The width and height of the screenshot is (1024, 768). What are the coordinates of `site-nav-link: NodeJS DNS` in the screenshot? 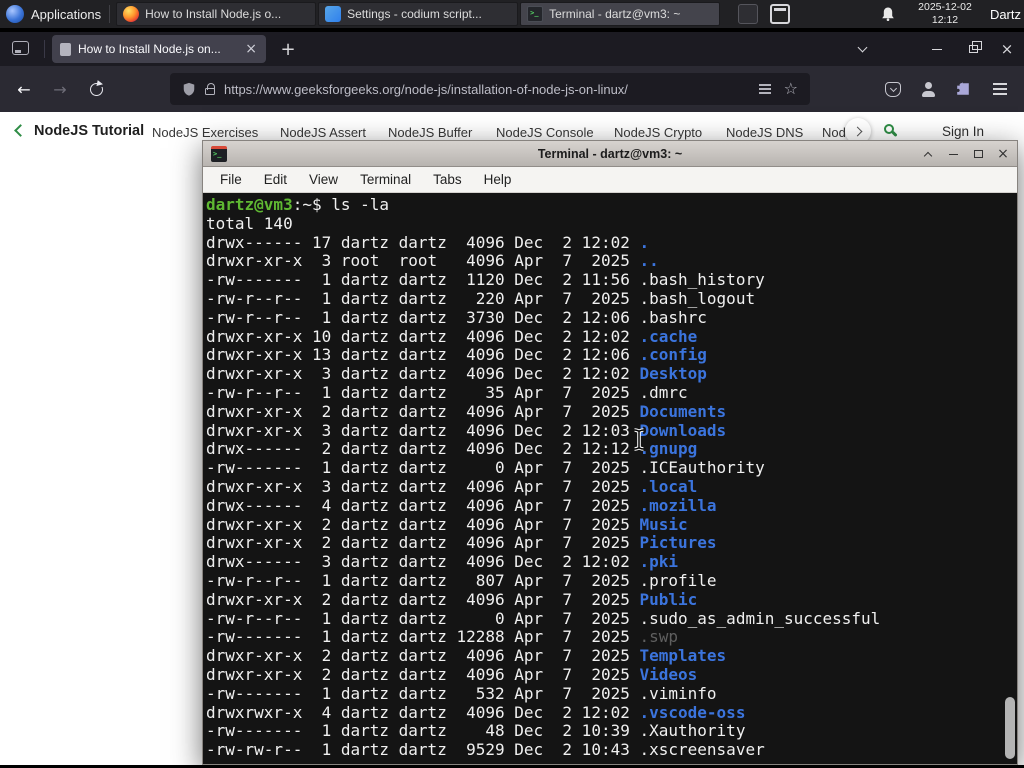 It's located at (764, 132).